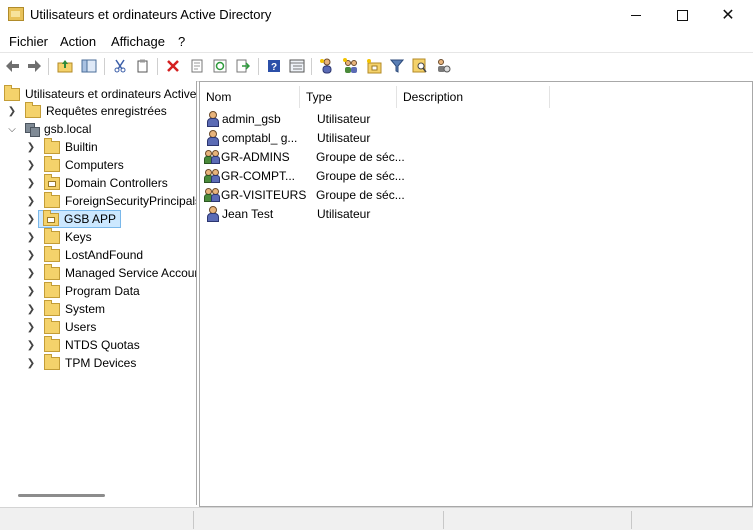 This screenshot has height=530, width=753. What do you see at coordinates (13, 66) in the screenshot?
I see `back-arrow-icon` at bounding box center [13, 66].